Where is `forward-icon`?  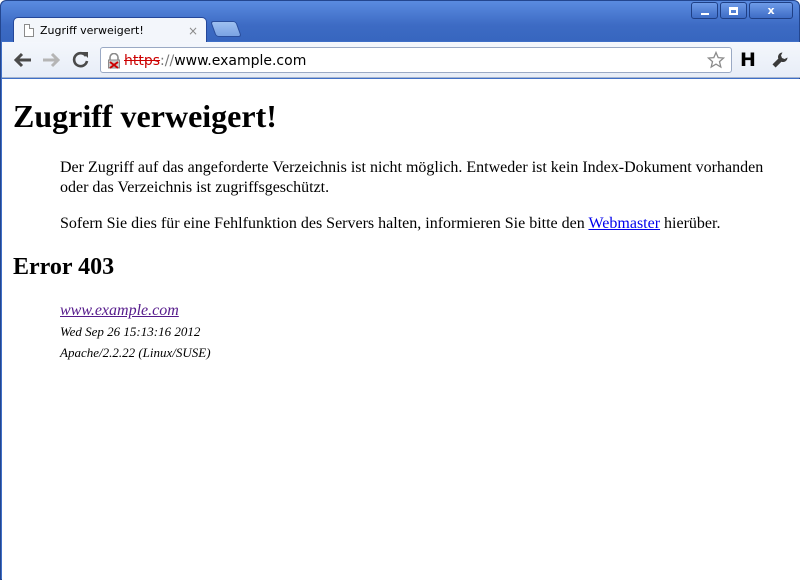
forward-icon is located at coordinates (51, 60).